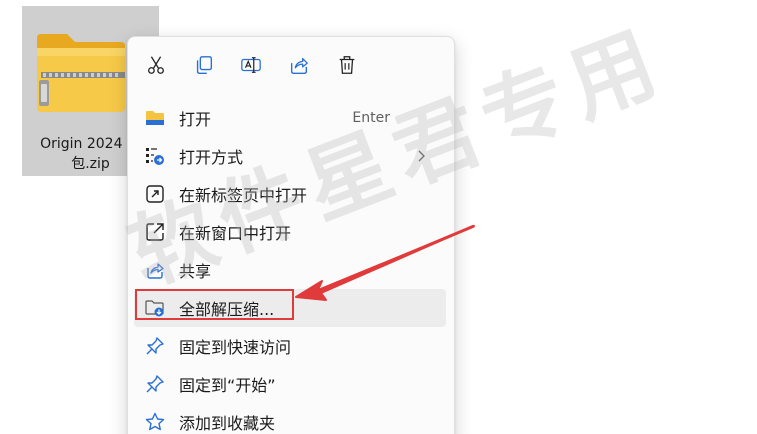 This screenshot has height=434, width=757. Describe the element at coordinates (290, 384) in the screenshot. I see `menu-item-pin-start: 固定到“开始”` at that location.